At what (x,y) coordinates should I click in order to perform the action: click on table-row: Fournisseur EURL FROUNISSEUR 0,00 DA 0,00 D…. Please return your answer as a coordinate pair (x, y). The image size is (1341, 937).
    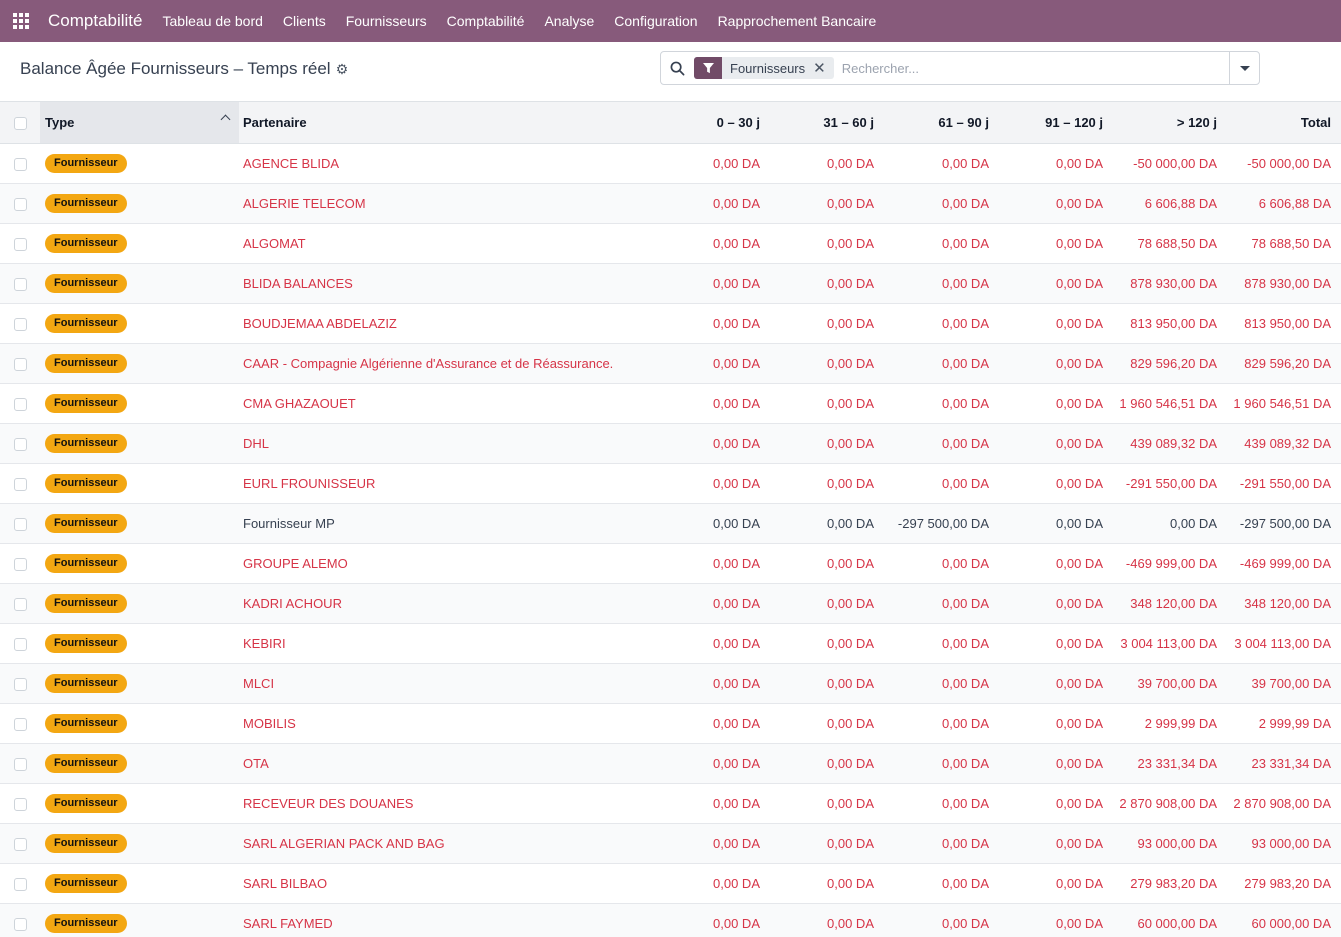
    Looking at the image, I should click on (670, 483).